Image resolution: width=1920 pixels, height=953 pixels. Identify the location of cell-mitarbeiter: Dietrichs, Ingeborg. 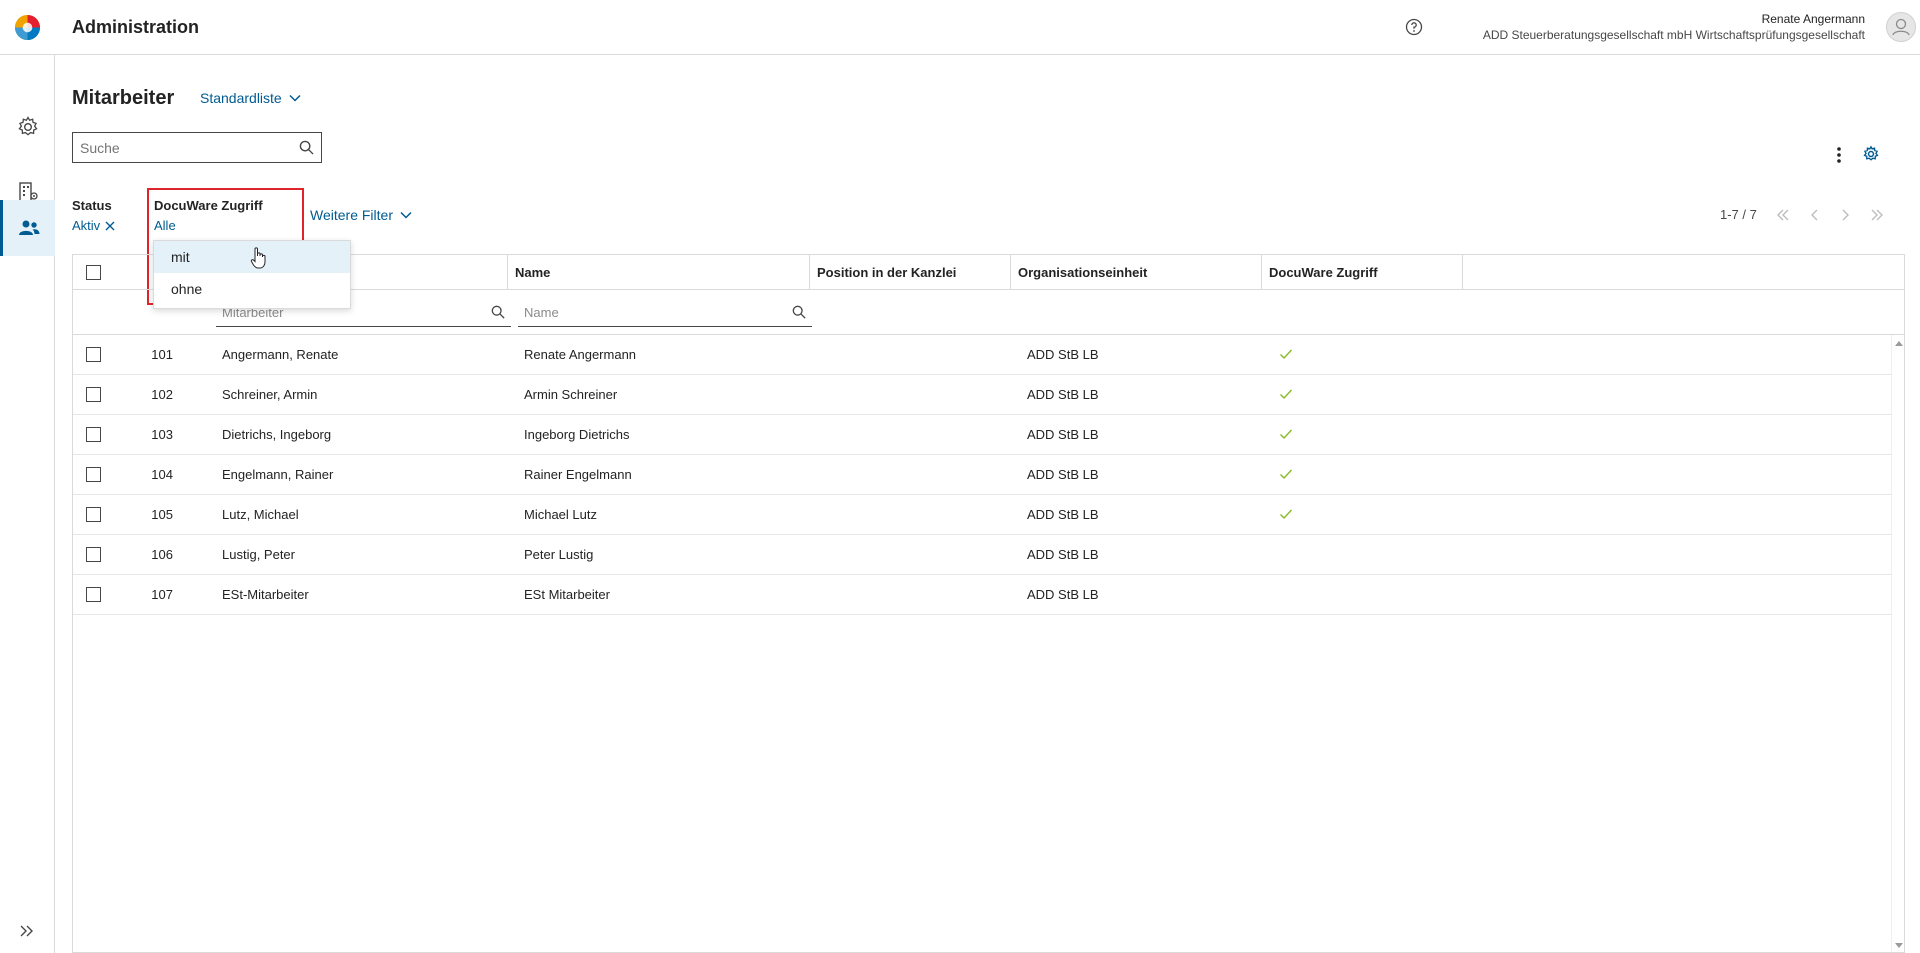
(277, 434).